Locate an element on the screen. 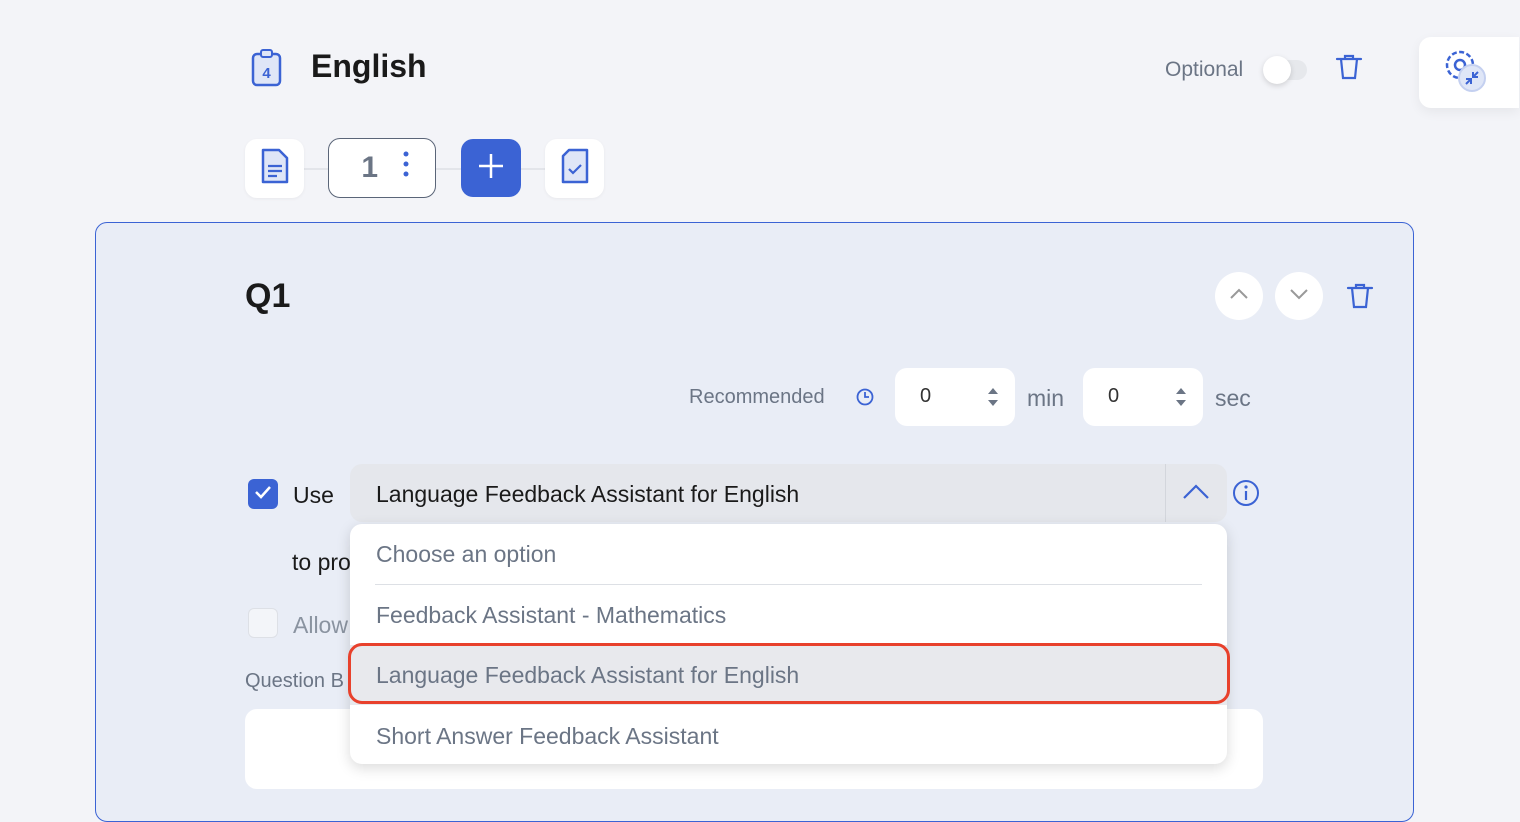  clipboard-section-icon: 4 is located at coordinates (268, 70).